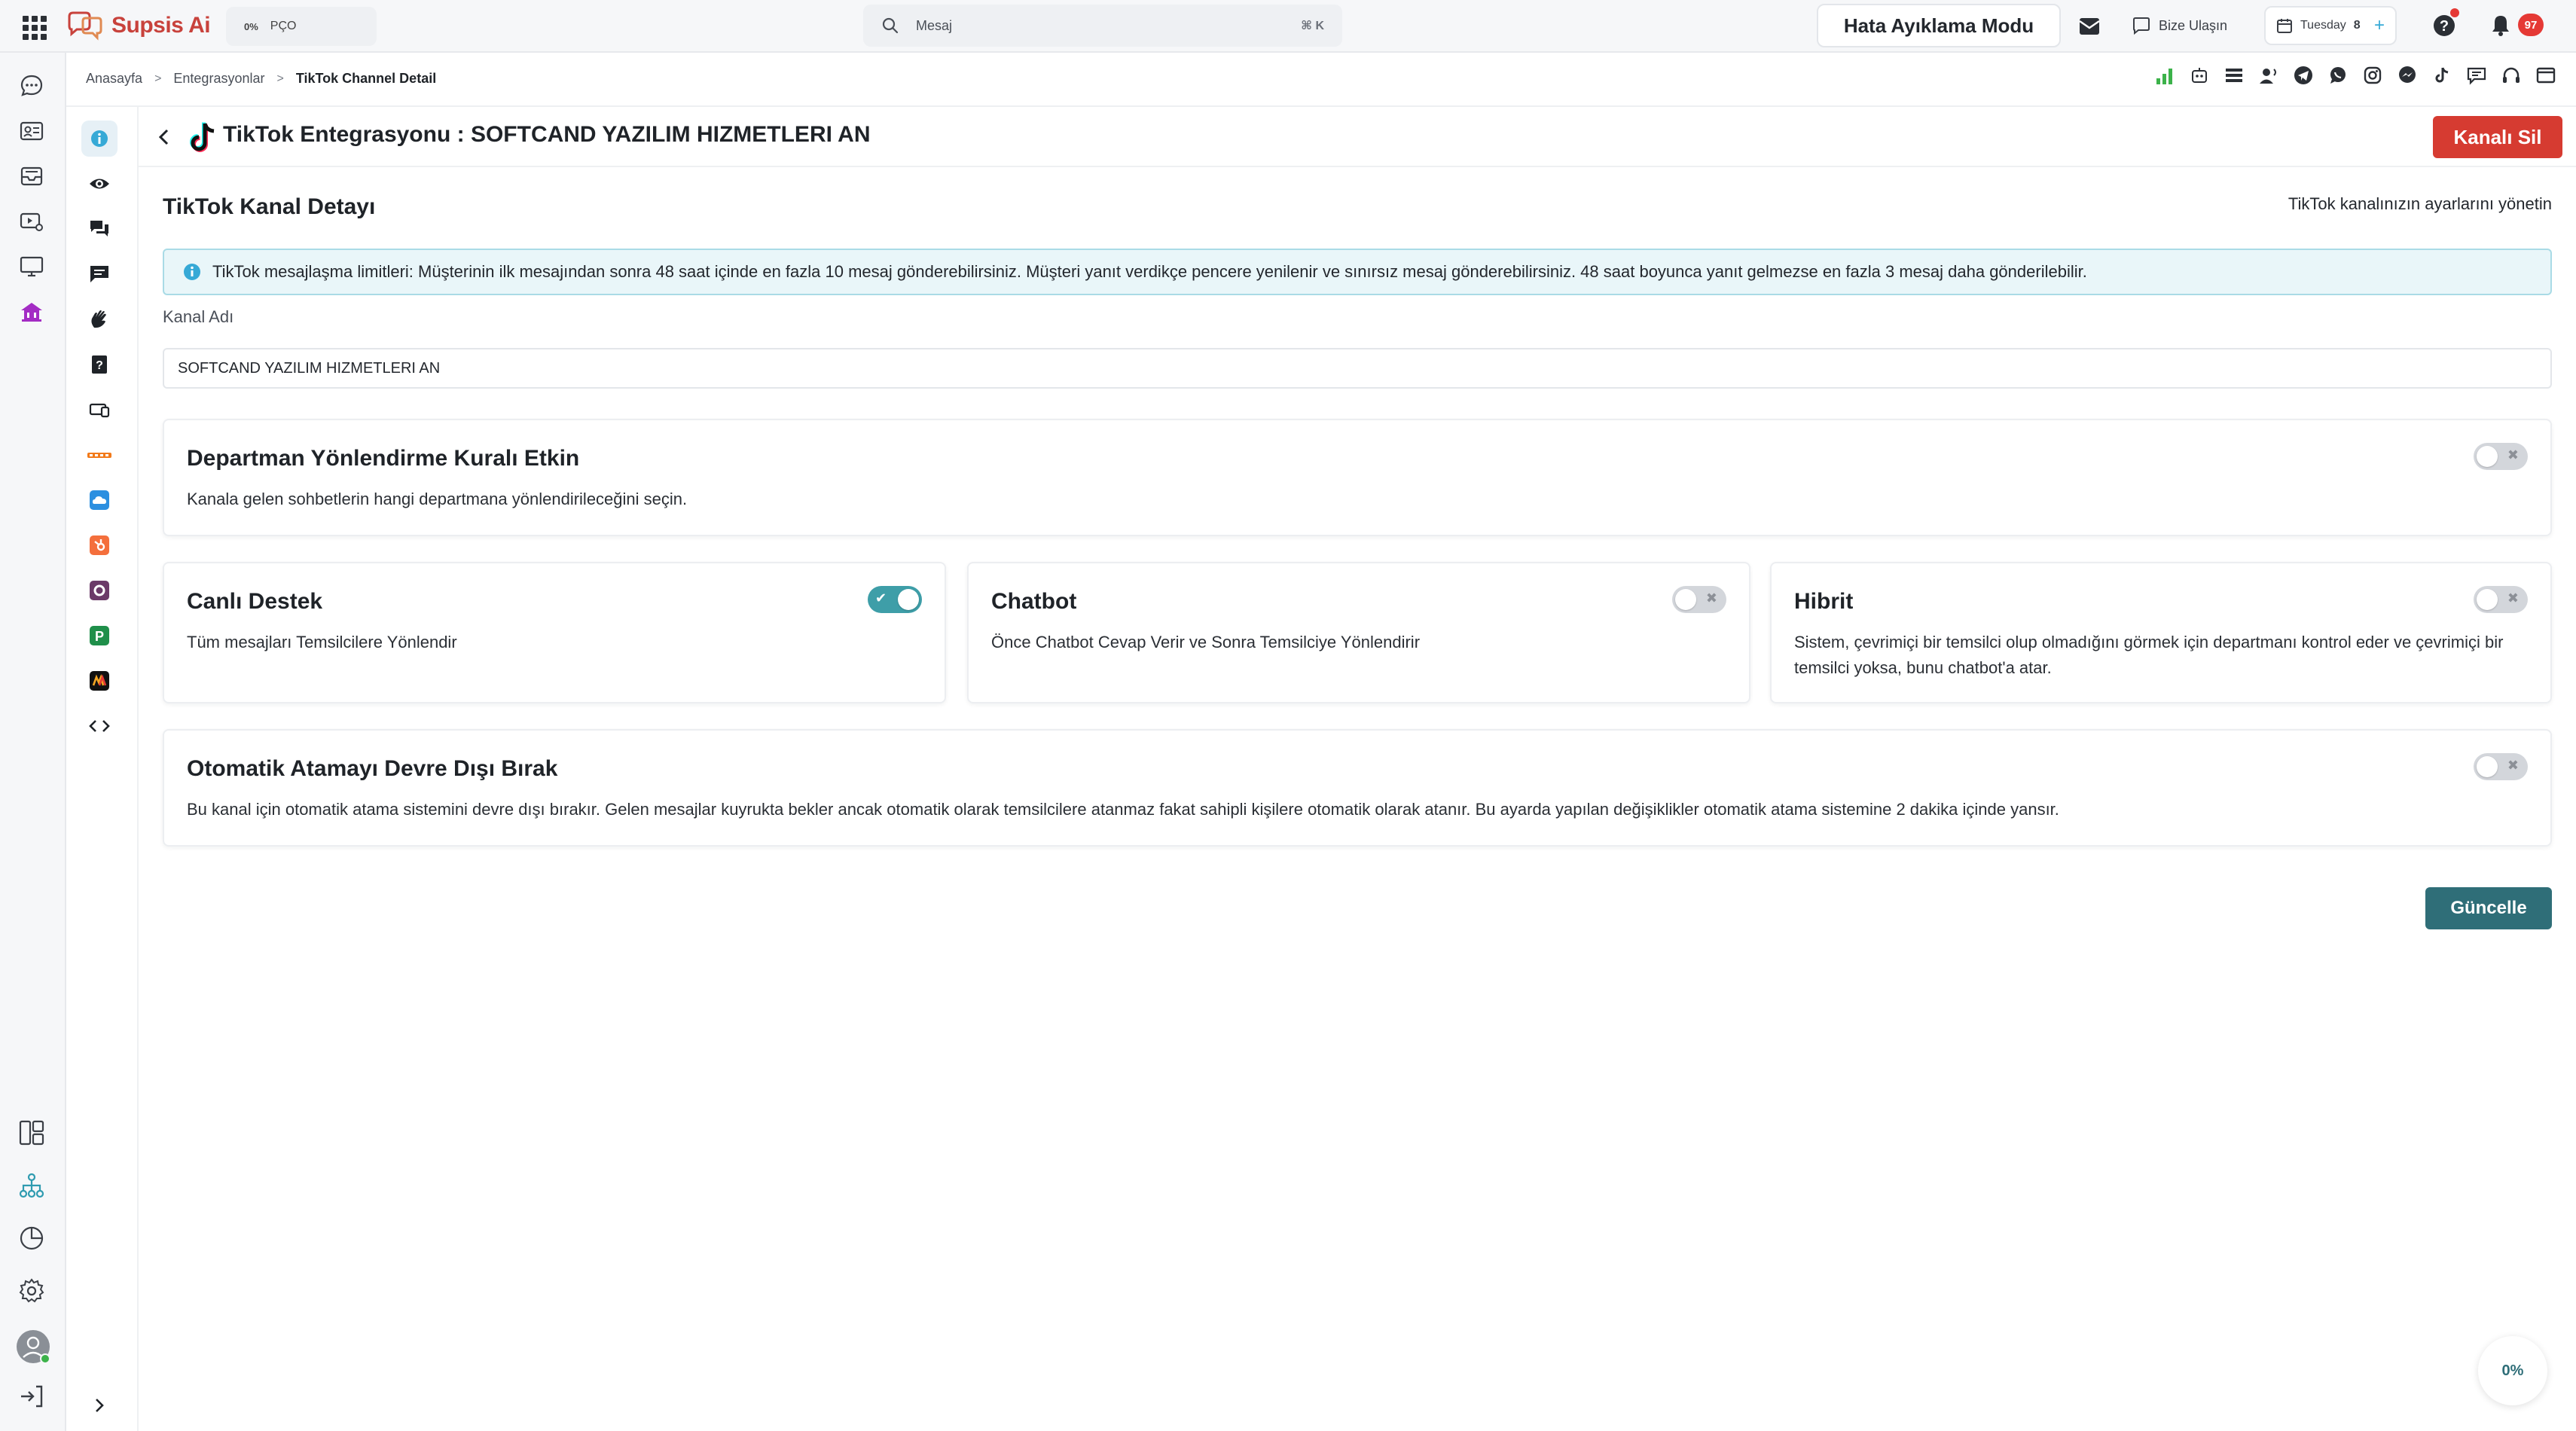  What do you see at coordinates (1699, 599) in the screenshot?
I see `chatbot-toggle: ✖` at bounding box center [1699, 599].